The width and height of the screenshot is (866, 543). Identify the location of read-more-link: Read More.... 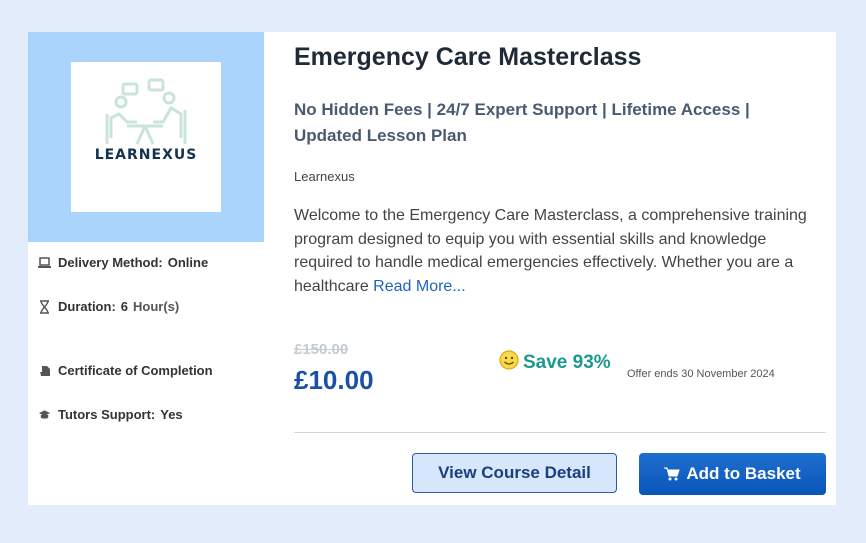
(419, 286).